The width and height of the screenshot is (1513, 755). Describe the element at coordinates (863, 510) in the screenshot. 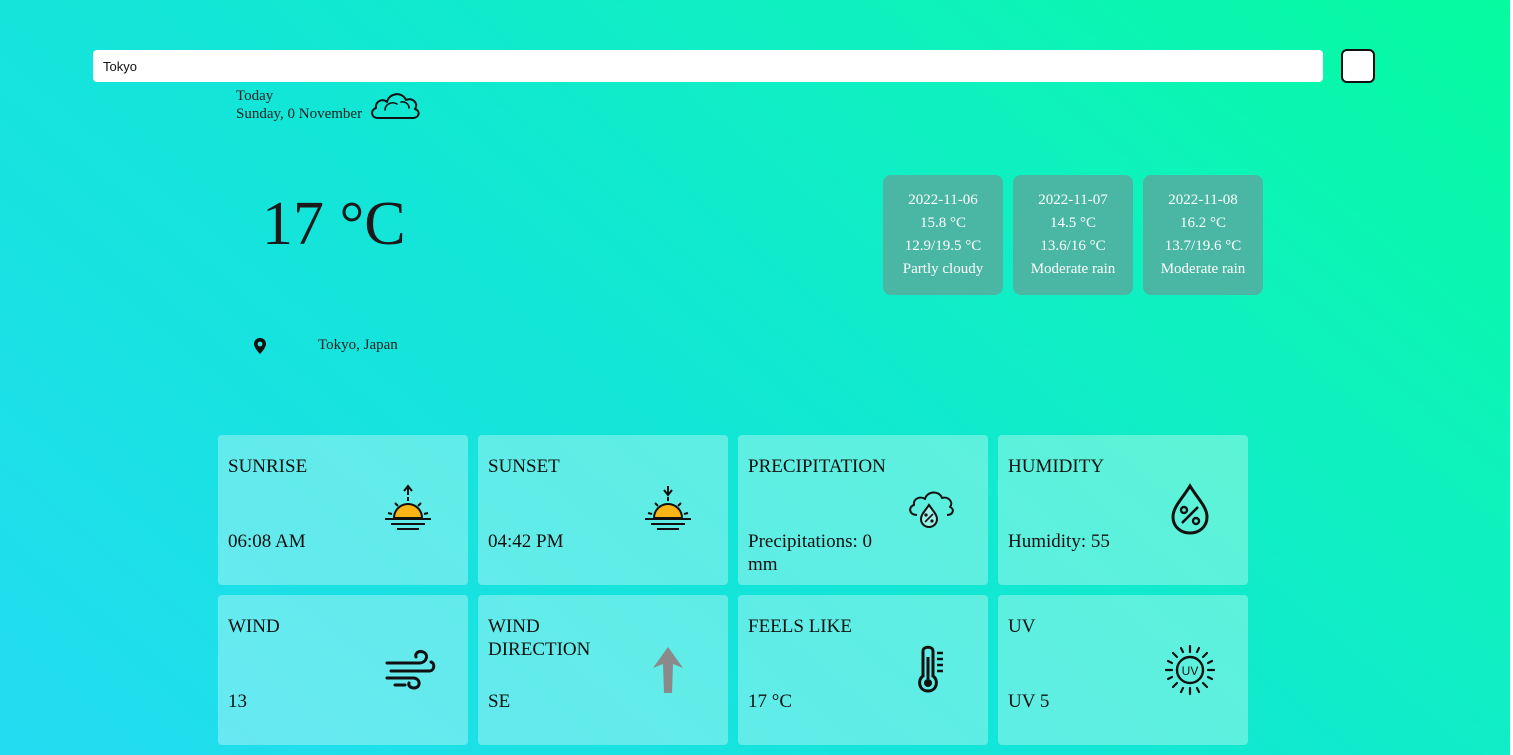

I see `precipitation-tile: PRECIPITATION Precipitations: 0 mm` at that location.